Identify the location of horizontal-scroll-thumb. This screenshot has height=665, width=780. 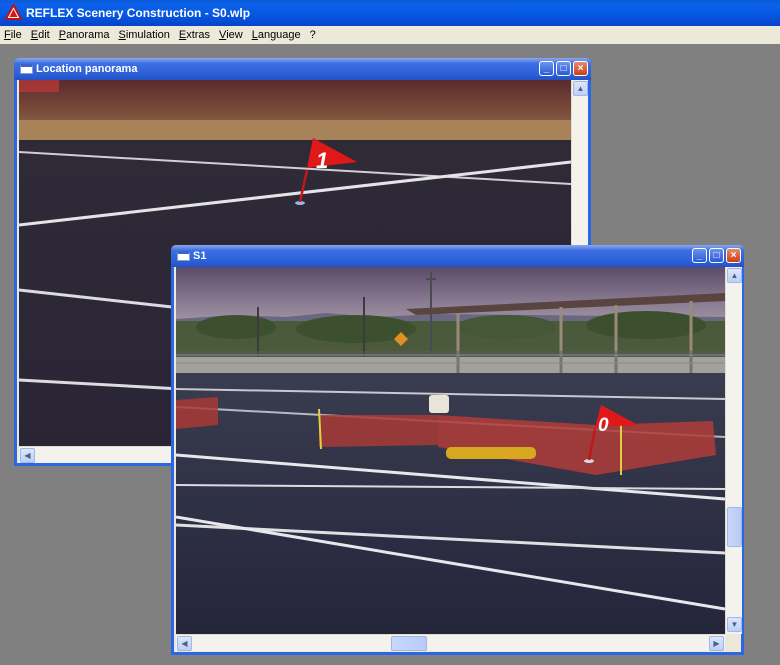
(409, 643).